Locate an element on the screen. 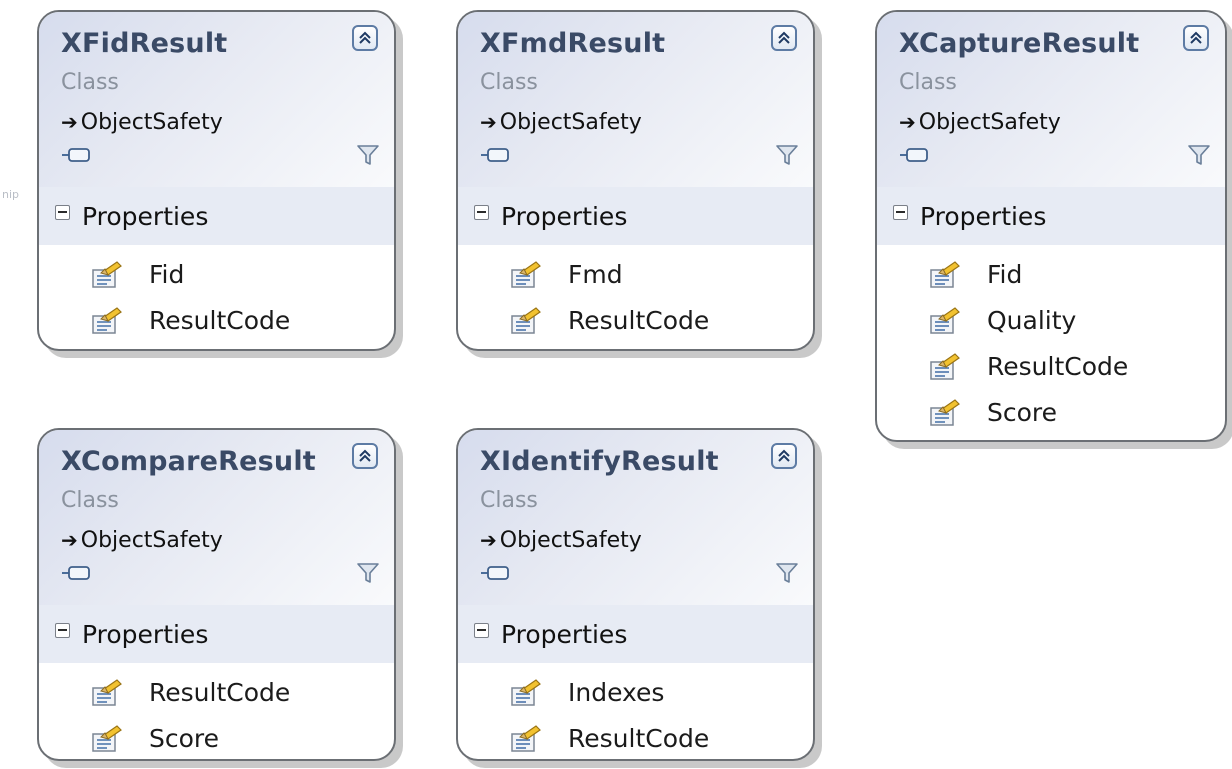 This screenshot has height=769, width=1232. class-header: XCaptureResult Class ➔ ObjectSafety is located at coordinates (1051, 99).